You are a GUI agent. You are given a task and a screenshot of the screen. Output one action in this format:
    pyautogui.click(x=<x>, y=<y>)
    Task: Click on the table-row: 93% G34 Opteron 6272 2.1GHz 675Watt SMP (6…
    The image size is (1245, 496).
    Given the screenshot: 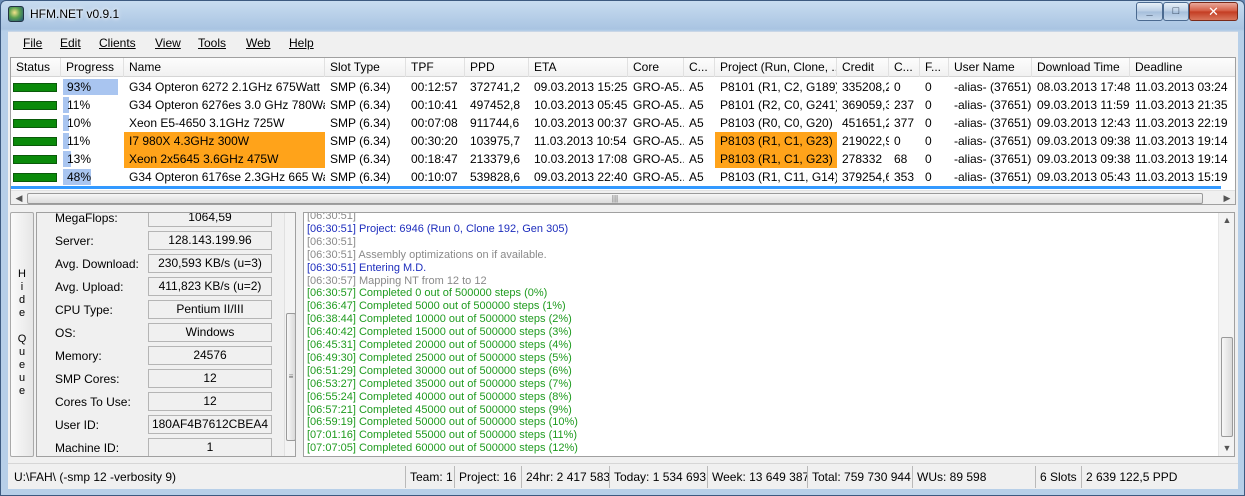 What is the action you would take?
    pyautogui.click(x=623, y=87)
    